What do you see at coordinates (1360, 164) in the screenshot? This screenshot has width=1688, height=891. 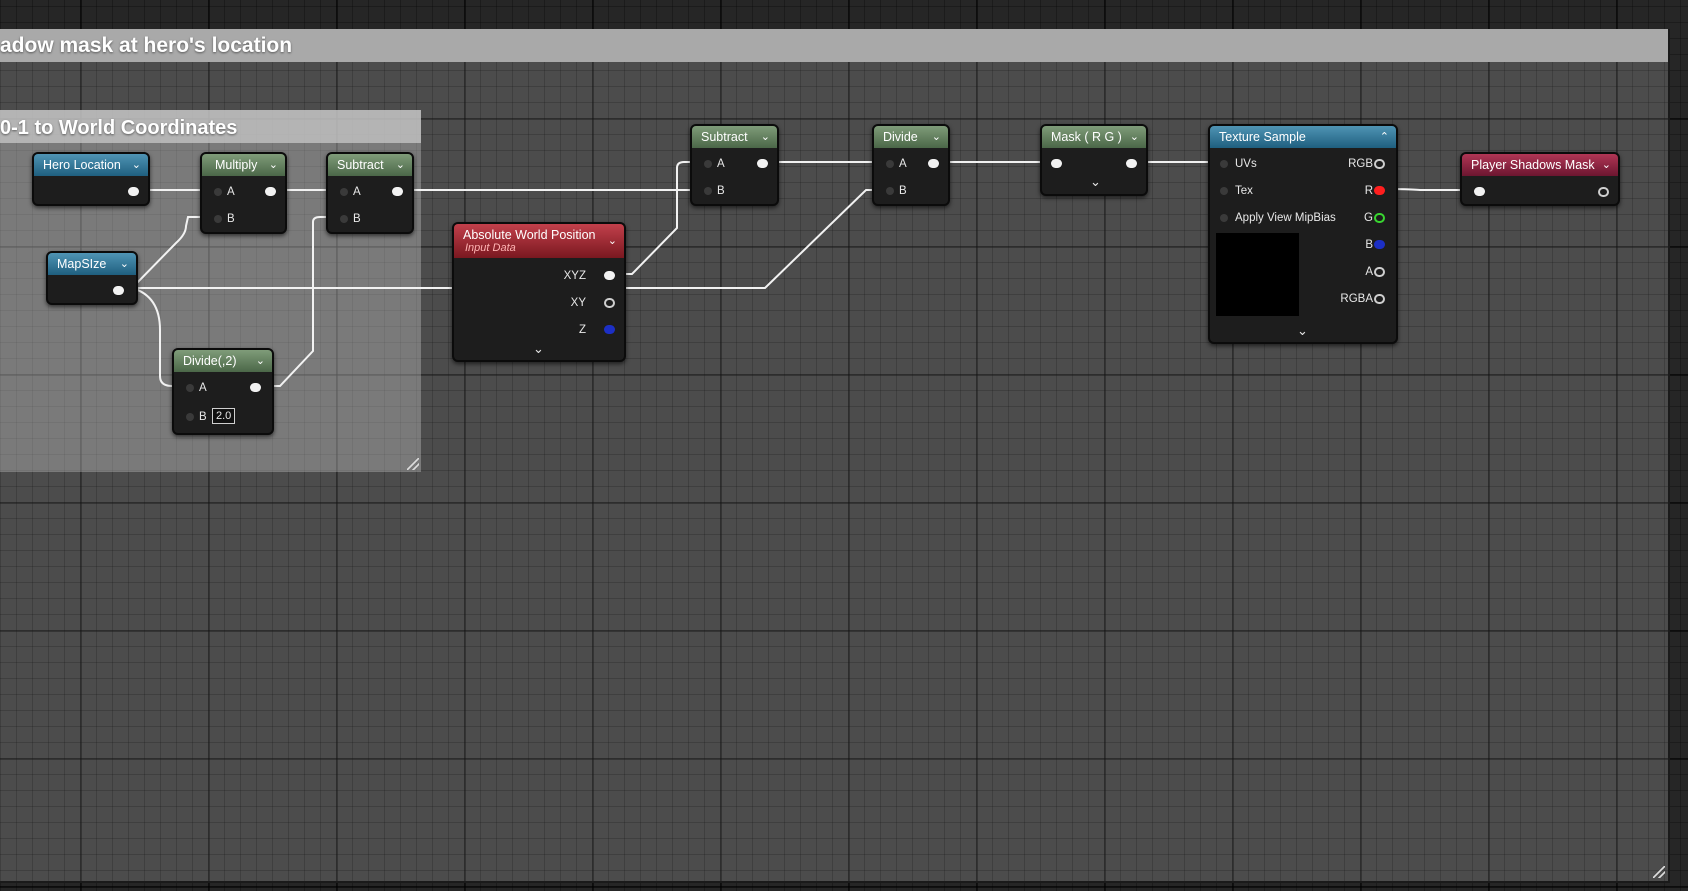 I see `pin-label: RGB` at bounding box center [1360, 164].